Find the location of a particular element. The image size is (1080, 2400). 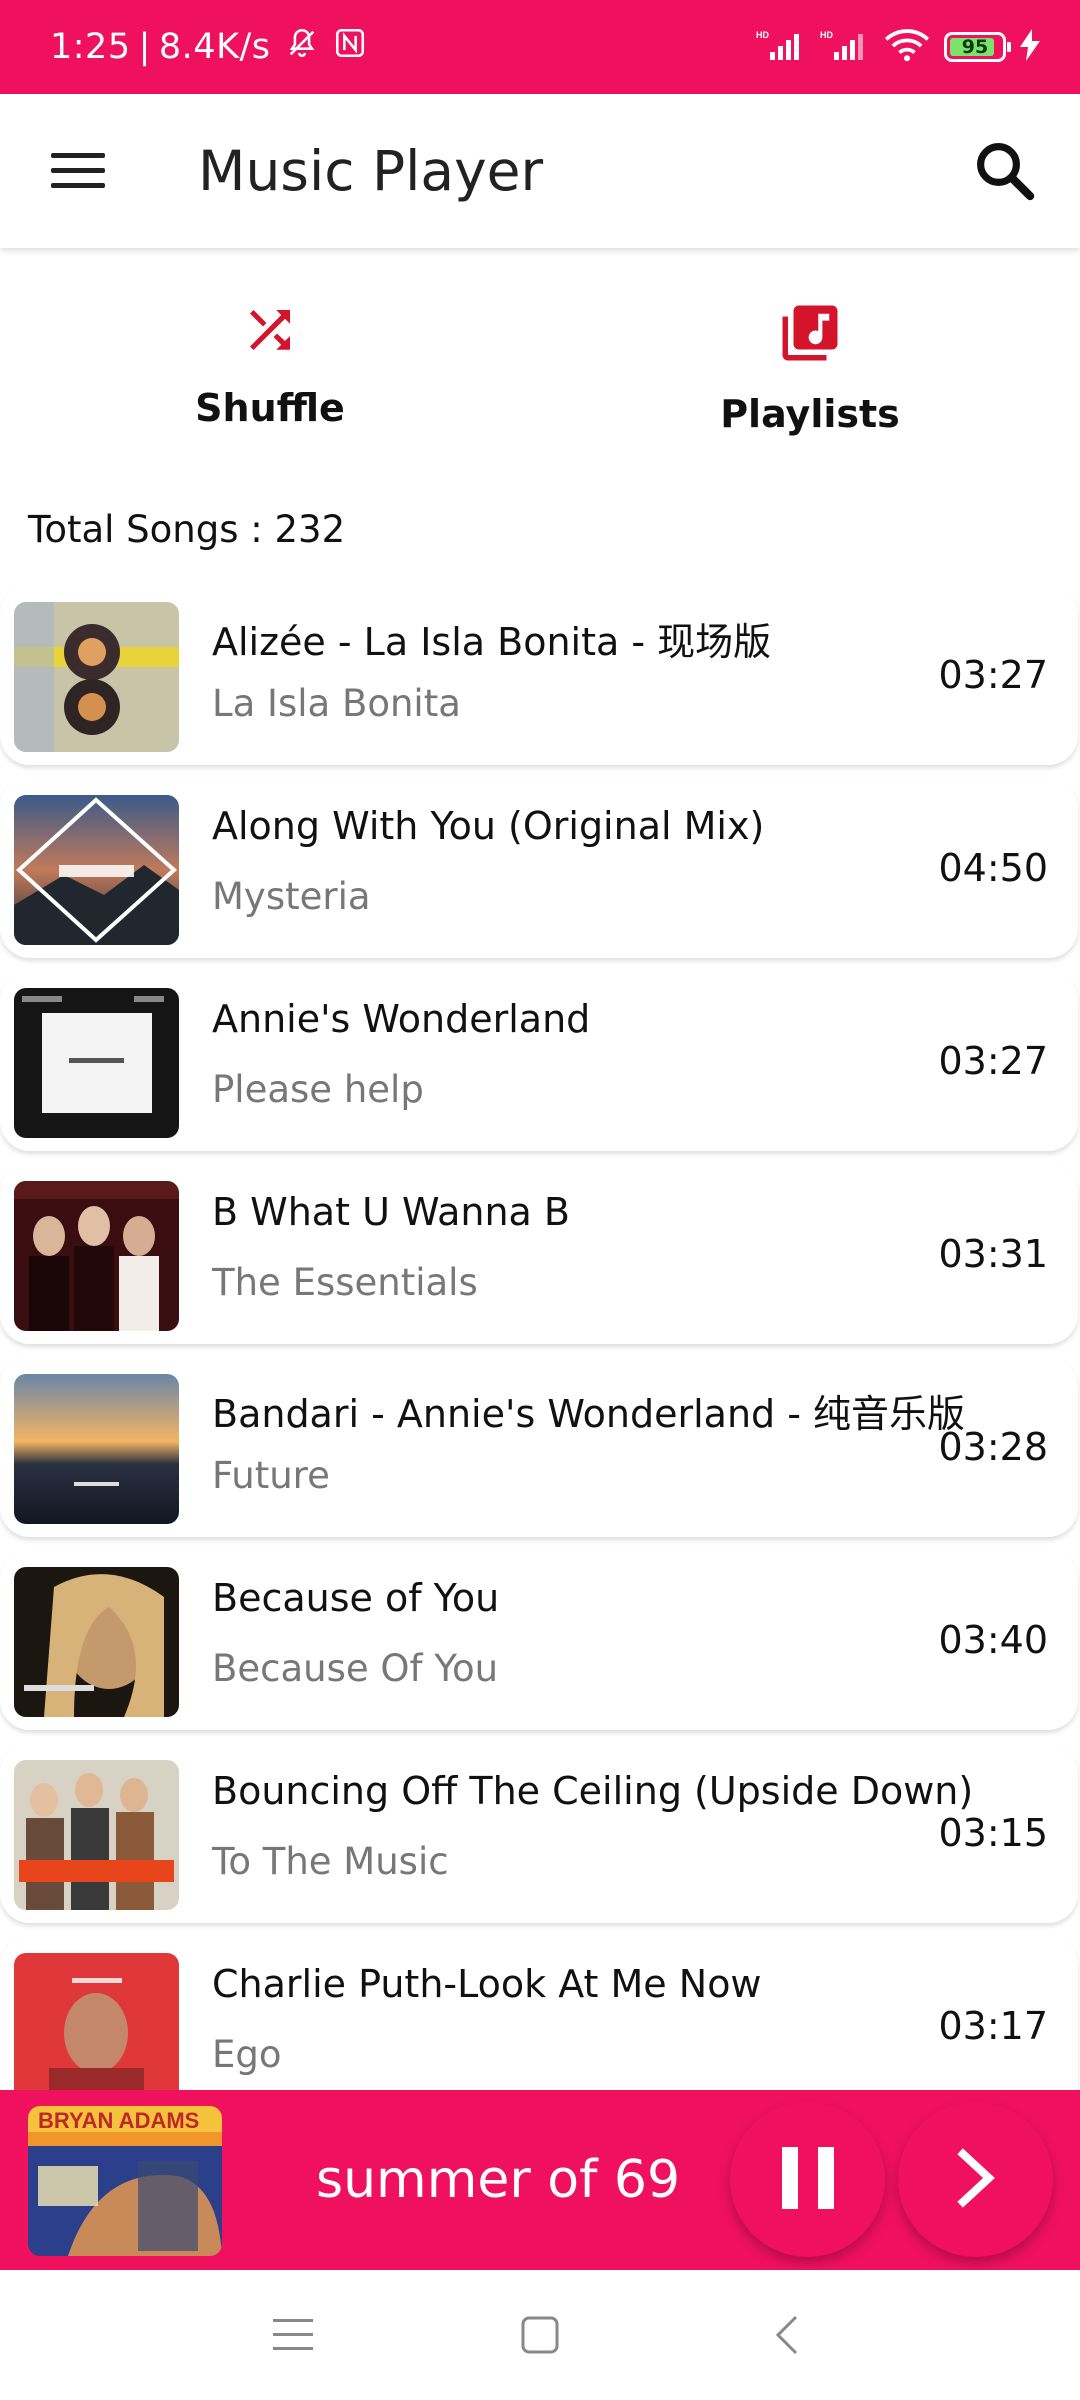

song-album: Please help is located at coordinates (318, 1089).